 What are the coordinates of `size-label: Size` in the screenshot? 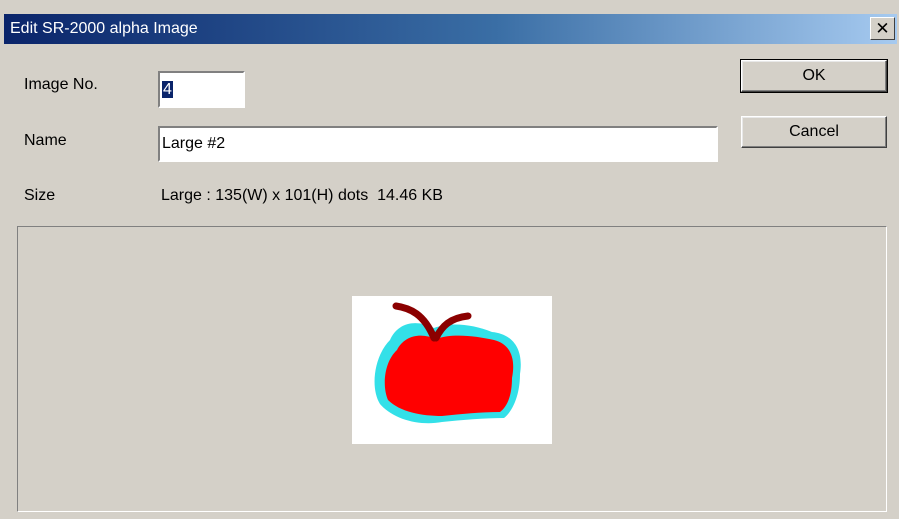 It's located at (40, 195).